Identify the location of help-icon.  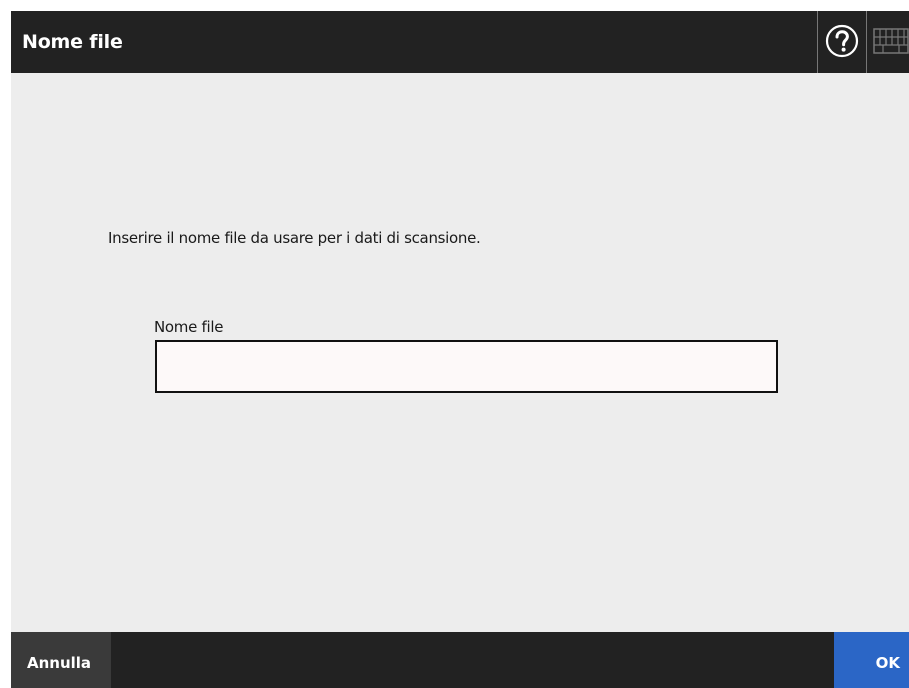
(842, 41).